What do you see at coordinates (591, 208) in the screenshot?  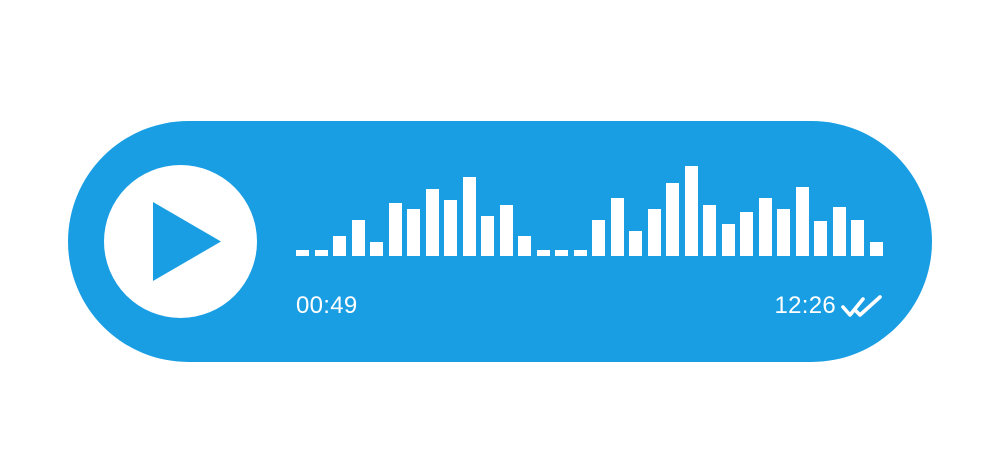 I see `audio-waveform` at bounding box center [591, 208].